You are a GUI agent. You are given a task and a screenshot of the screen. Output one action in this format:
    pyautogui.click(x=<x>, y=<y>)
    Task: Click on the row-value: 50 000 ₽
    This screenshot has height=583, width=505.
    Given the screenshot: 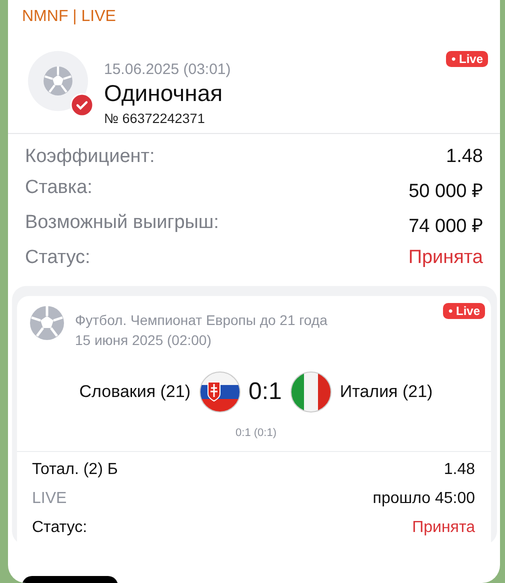 What is the action you would take?
    pyautogui.click(x=445, y=191)
    